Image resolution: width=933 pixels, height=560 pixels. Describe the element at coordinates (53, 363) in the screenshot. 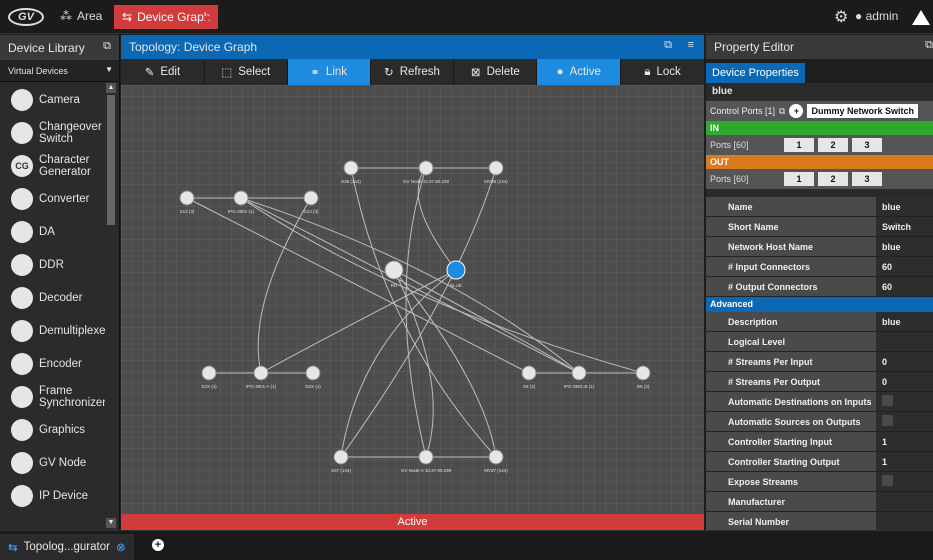

I see `device-library-item: Encoder` at that location.